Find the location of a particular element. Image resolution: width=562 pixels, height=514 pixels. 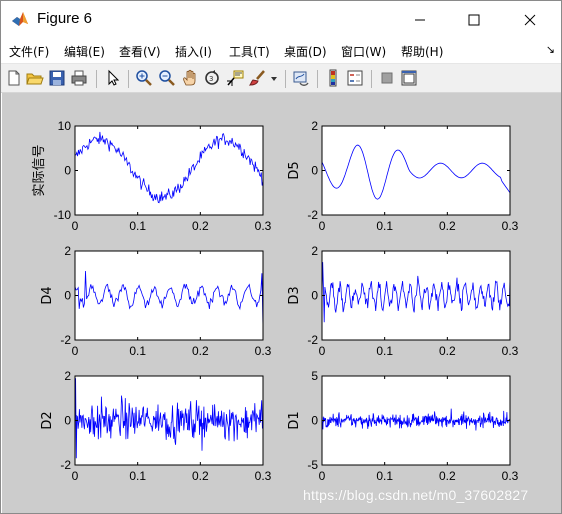

menu-file: 文件(F) is located at coordinates (29, 51).